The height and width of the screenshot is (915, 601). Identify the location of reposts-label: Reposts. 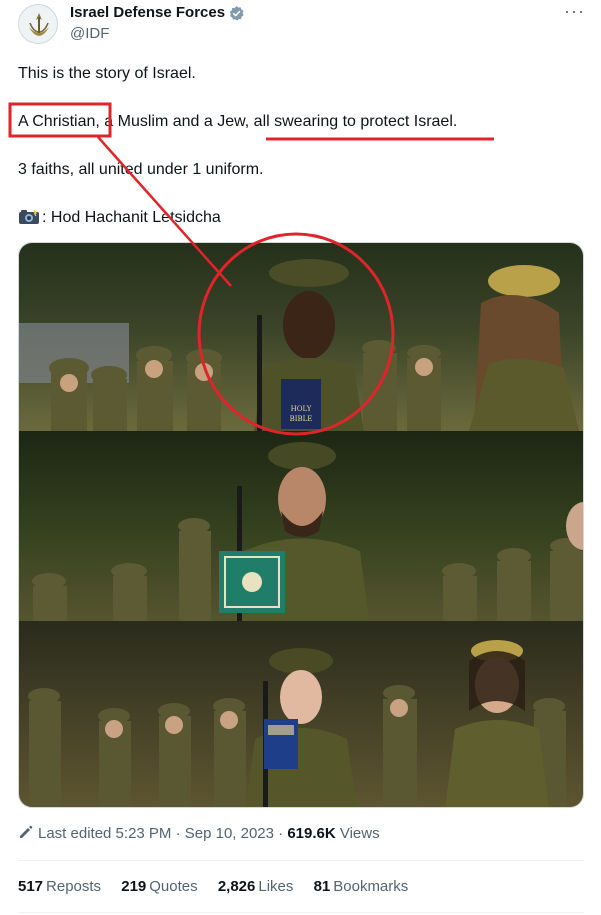
(74, 886).